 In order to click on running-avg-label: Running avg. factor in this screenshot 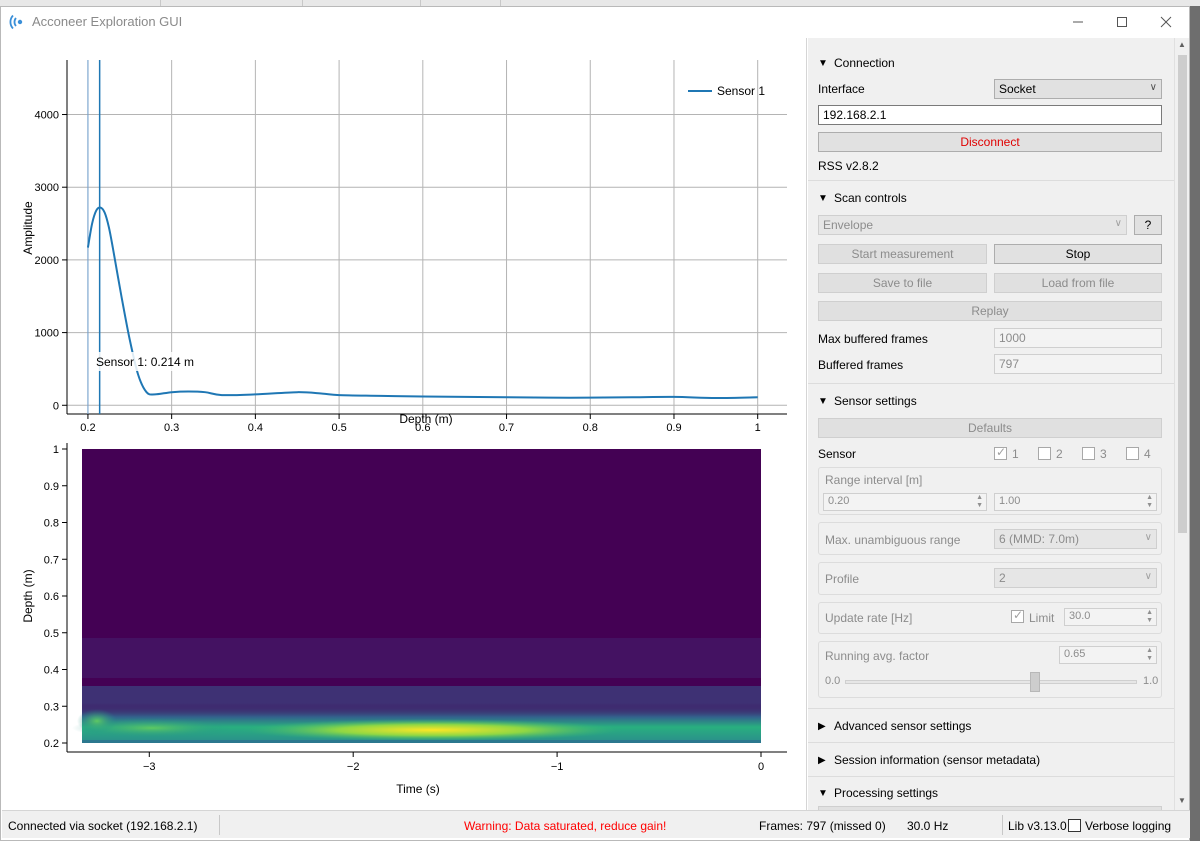, I will do `click(877, 656)`.